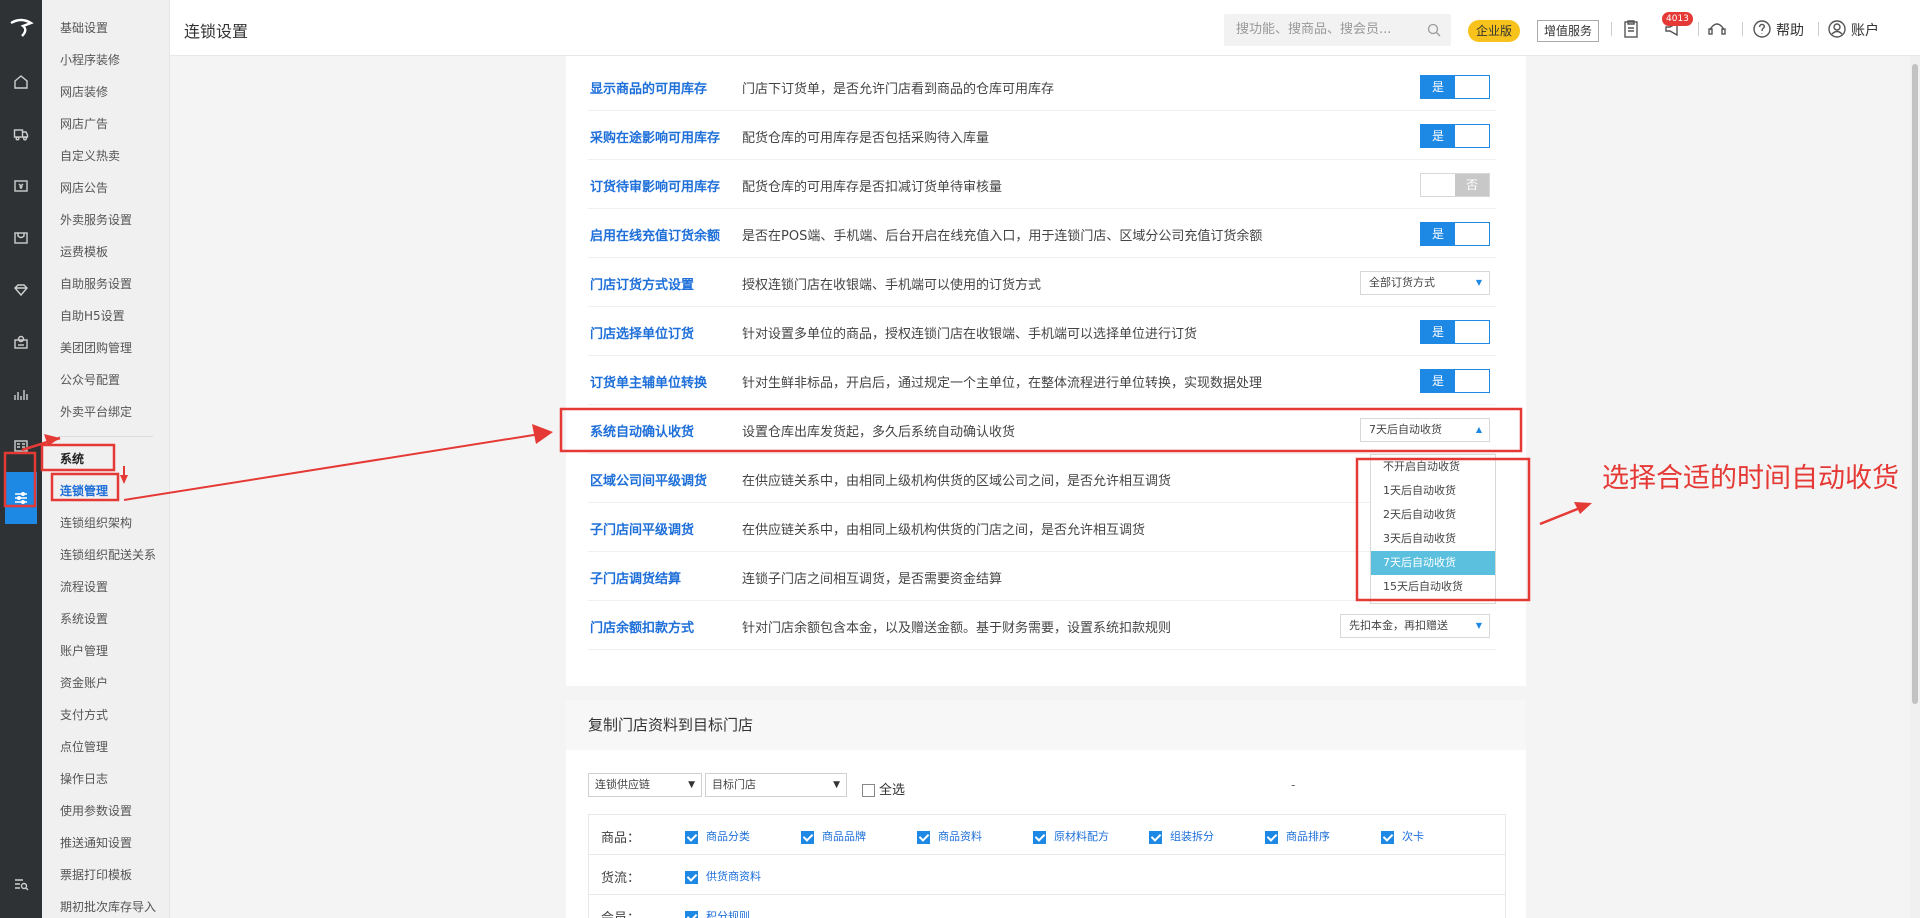  I want to click on menu-item: 票据打印模板, so click(105, 875).